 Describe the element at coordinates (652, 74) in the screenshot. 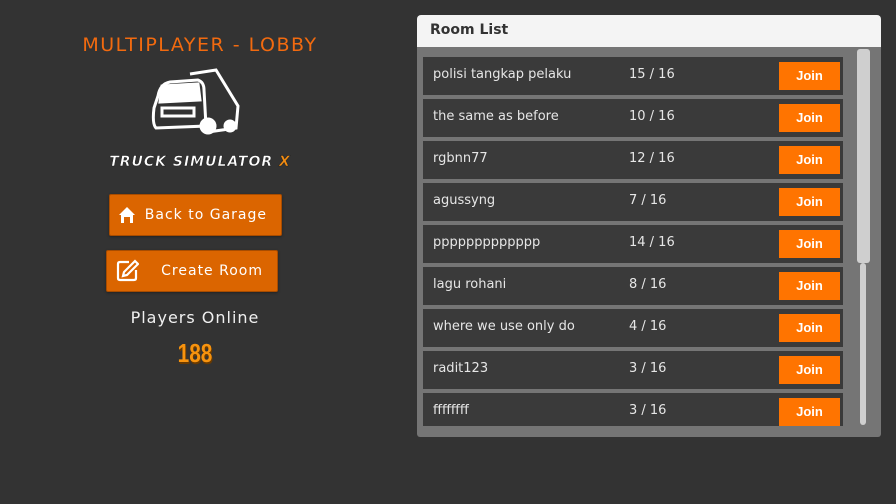

I see `room-player-count: 15 / 16` at that location.